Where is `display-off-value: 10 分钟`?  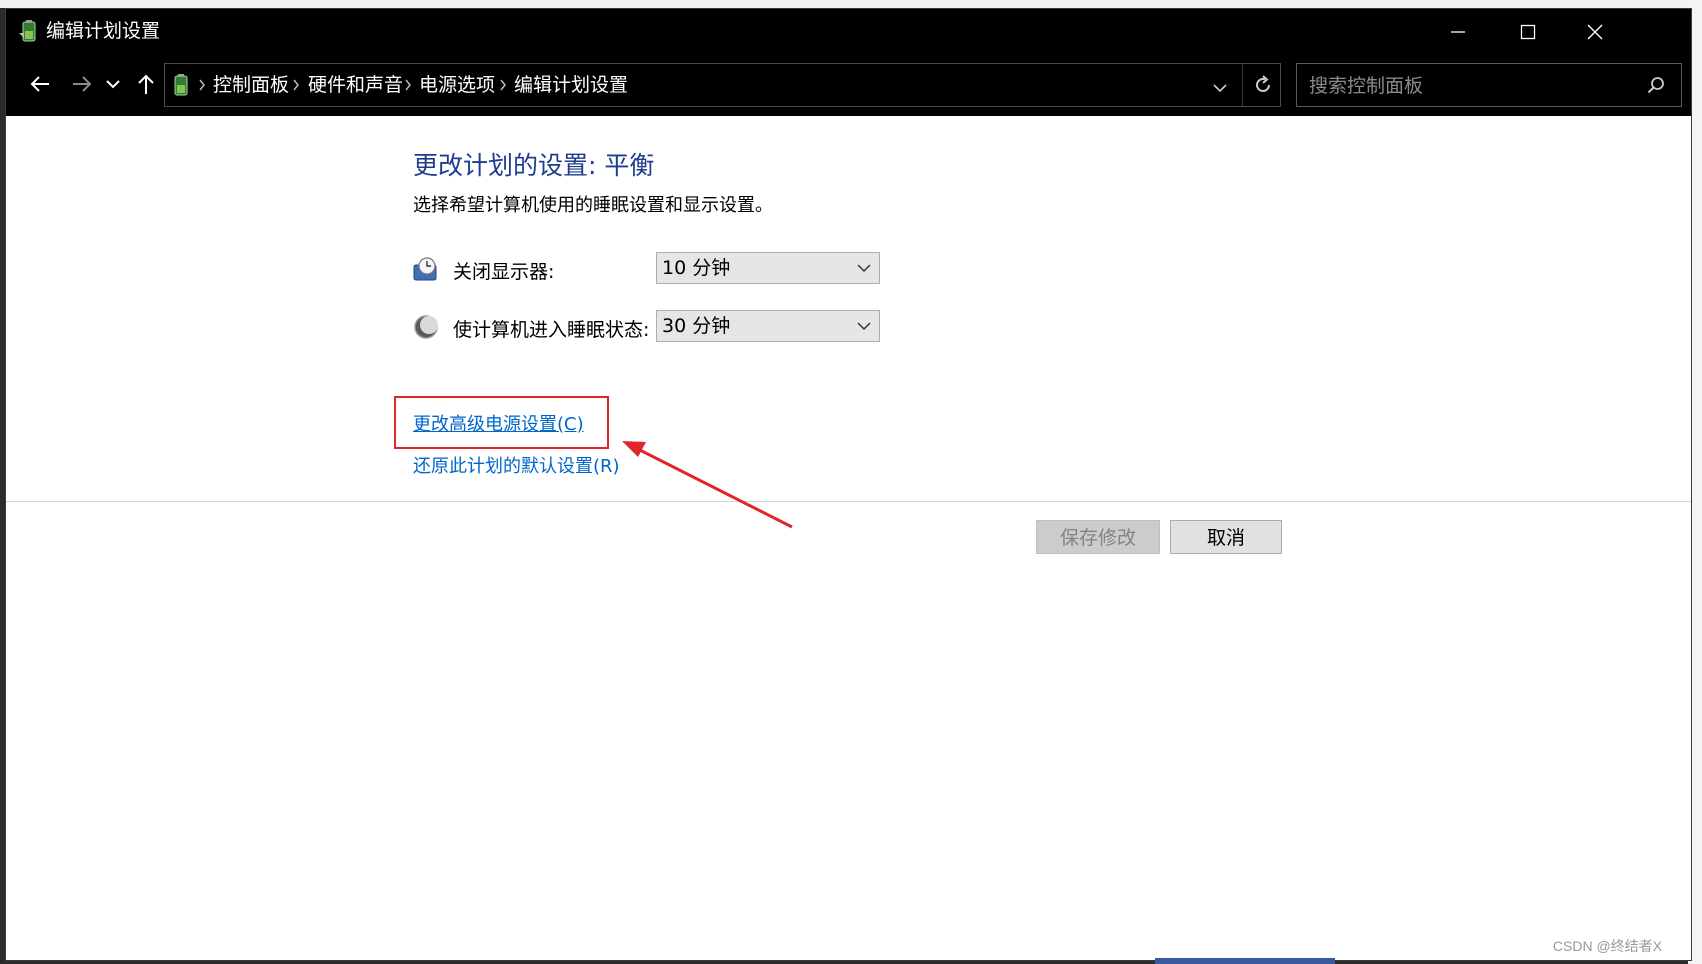 display-off-value: 10 分钟 is located at coordinates (696, 268).